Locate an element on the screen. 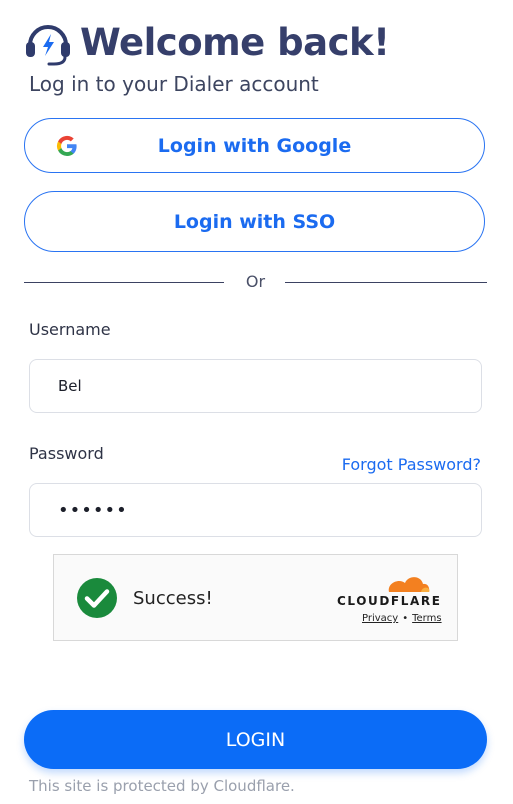 Image resolution: width=513 pixels, height=804 pixels. login-with-sso-button: Login with SSO is located at coordinates (254, 221).